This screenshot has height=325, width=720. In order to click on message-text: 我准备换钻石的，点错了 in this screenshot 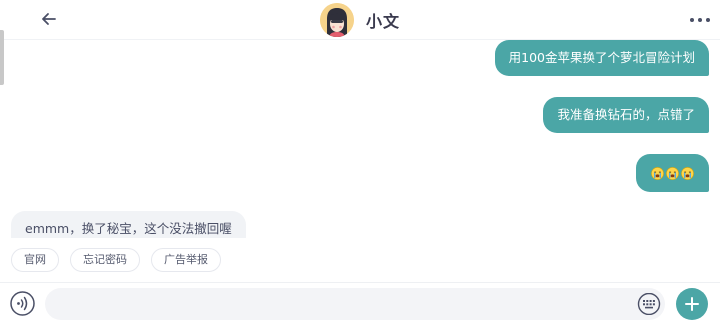, I will do `click(626, 114)`.